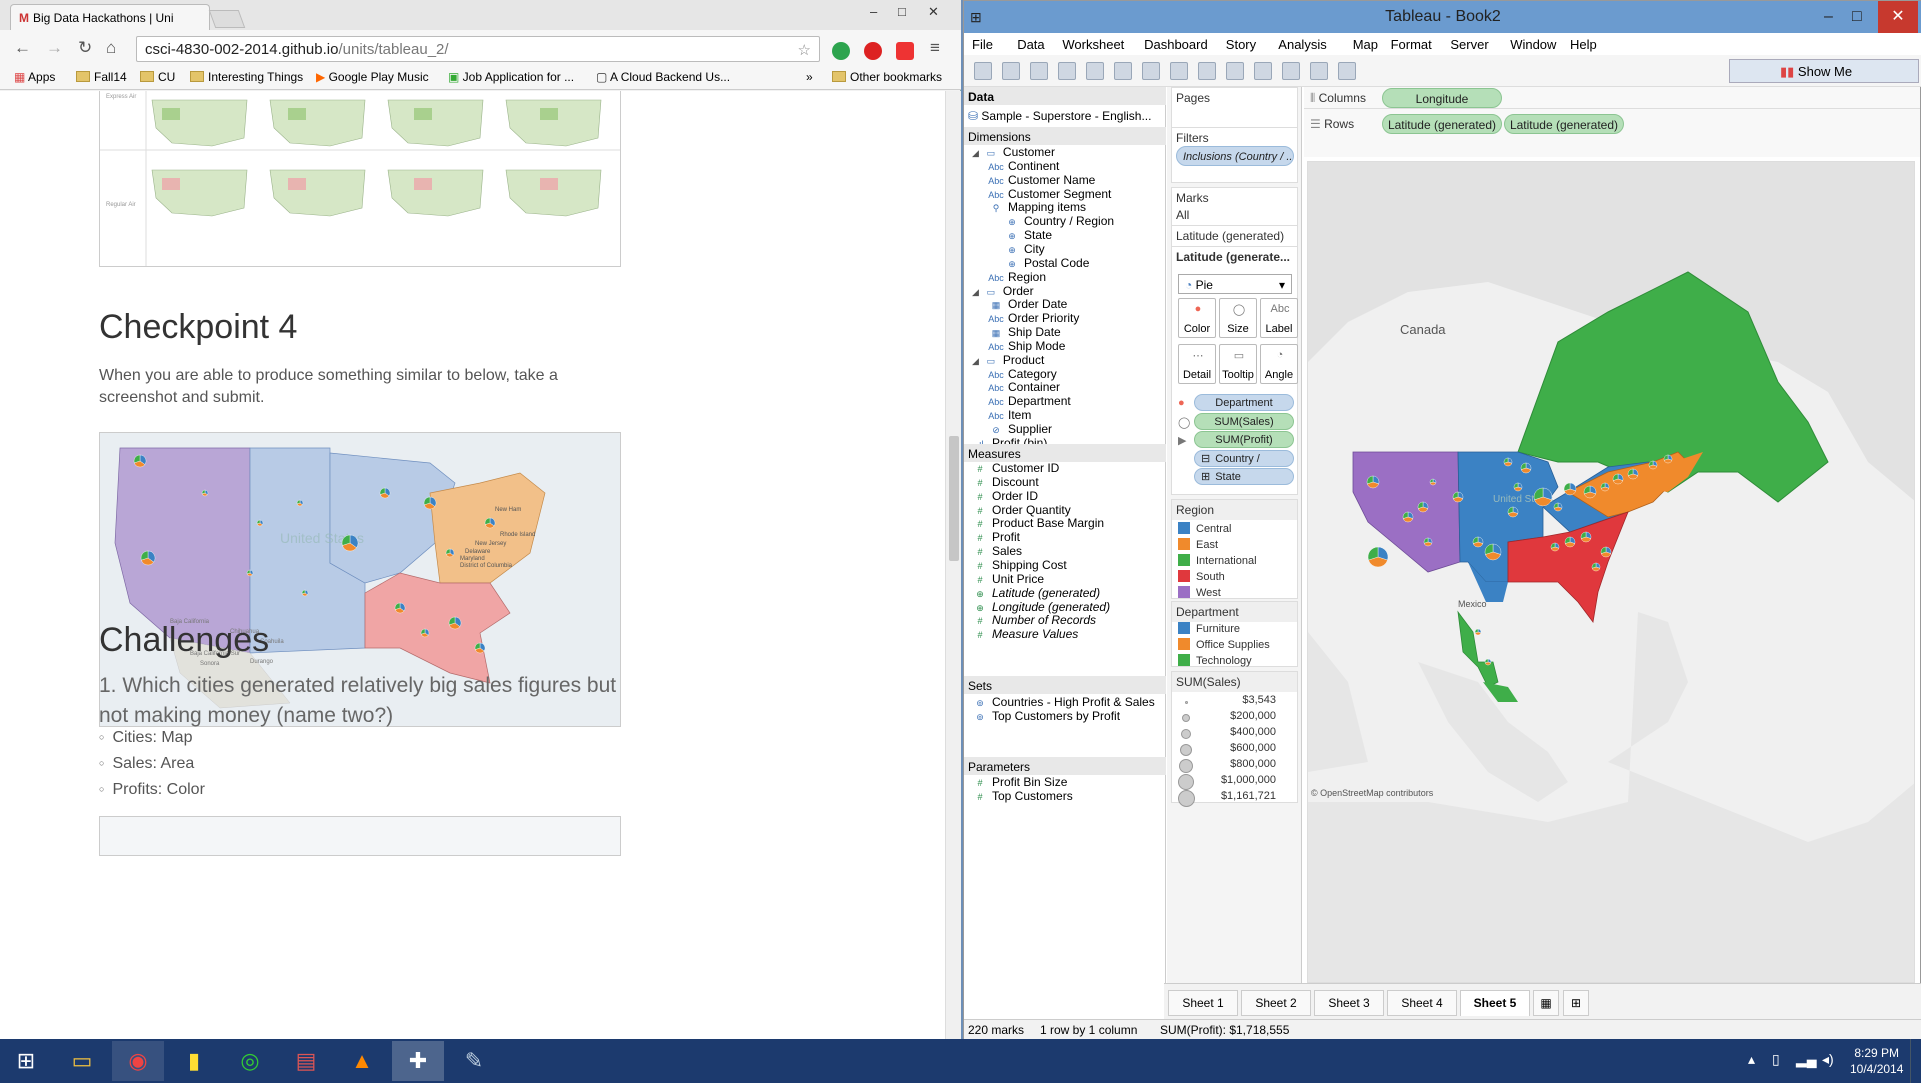 The image size is (1921, 1083). I want to click on dimension-order: ◢ ▭ Order, so click(1003, 291).